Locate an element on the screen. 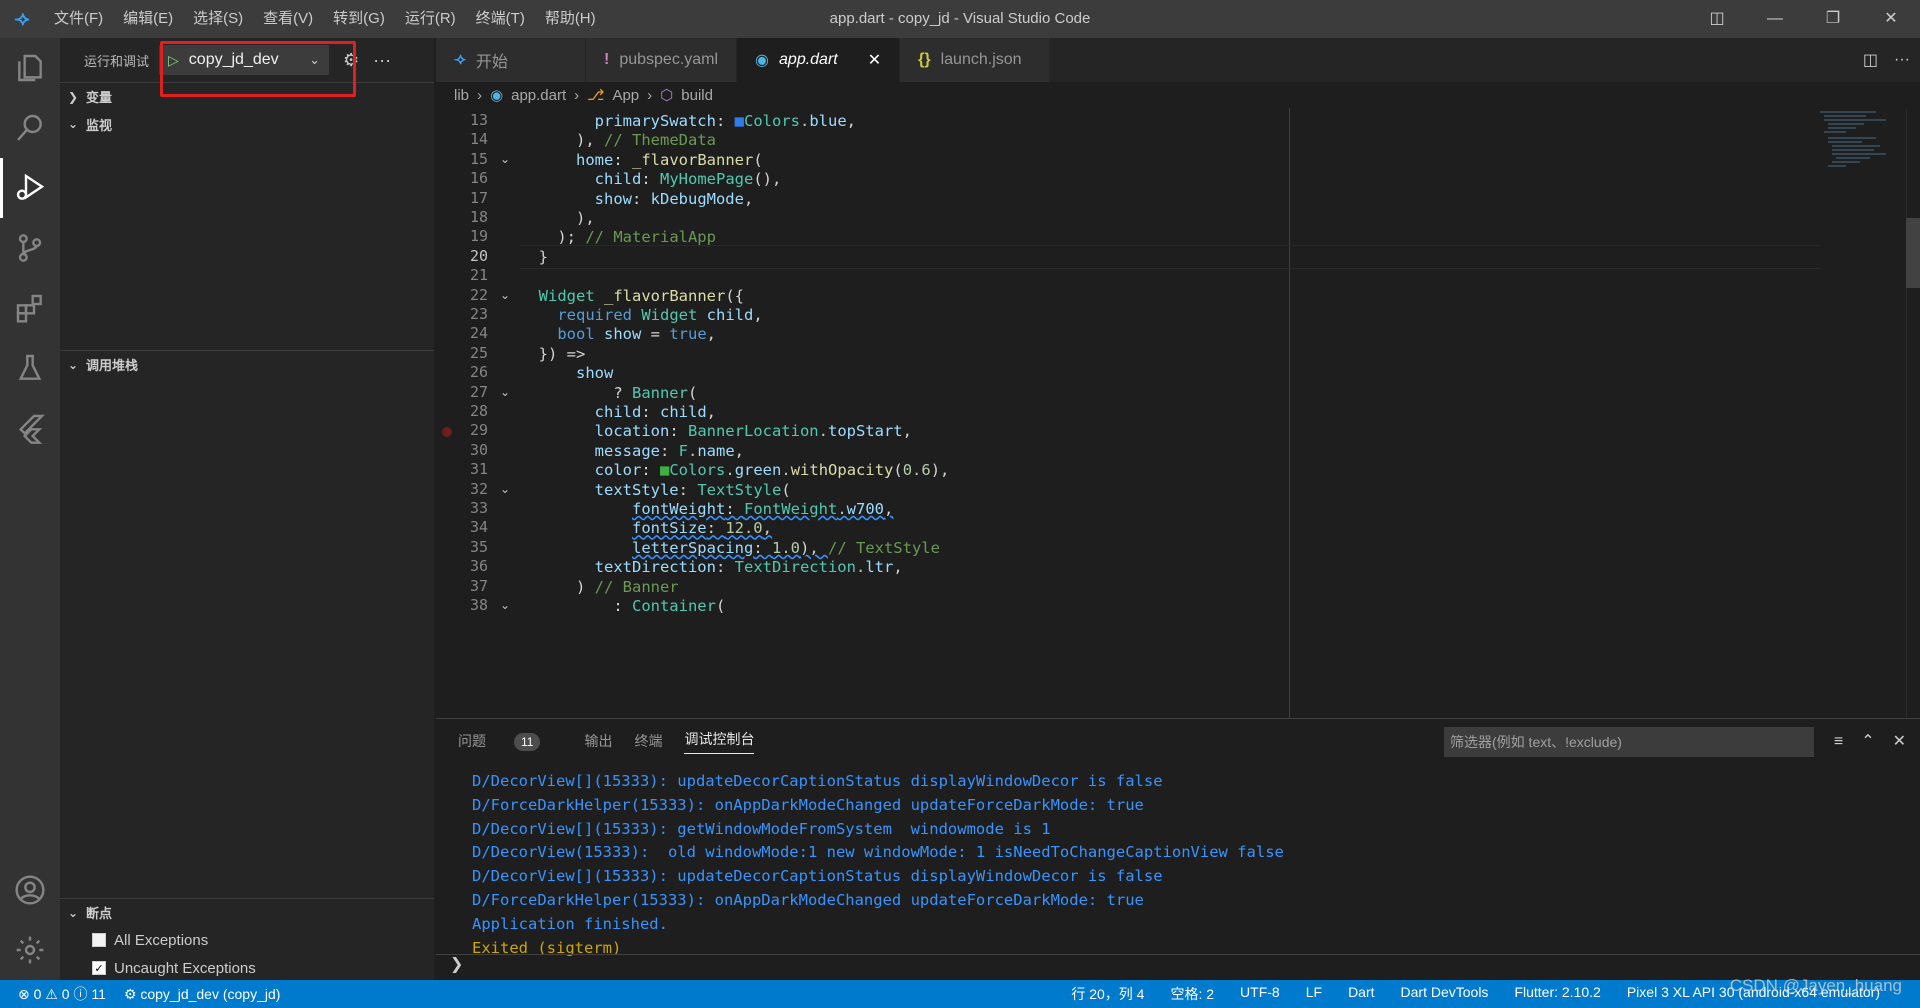 Image resolution: width=1920 pixels, height=1008 pixels. console-input: ❯ is located at coordinates (1178, 967).